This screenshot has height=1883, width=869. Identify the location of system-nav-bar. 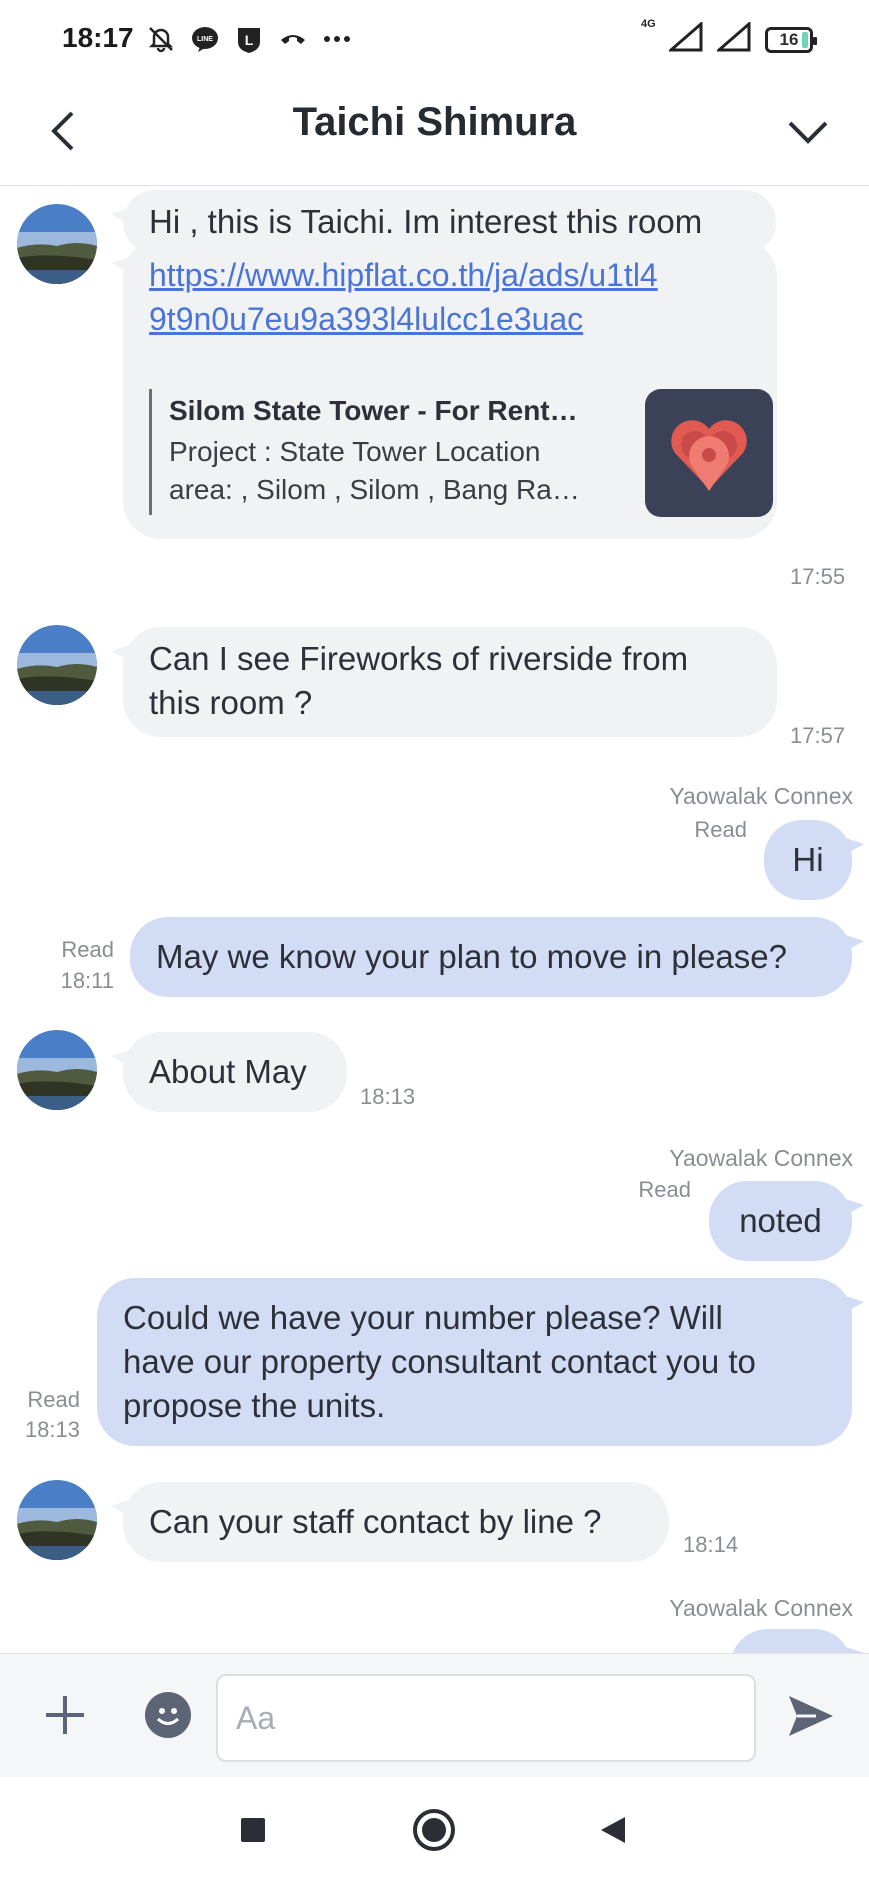
(434, 1830).